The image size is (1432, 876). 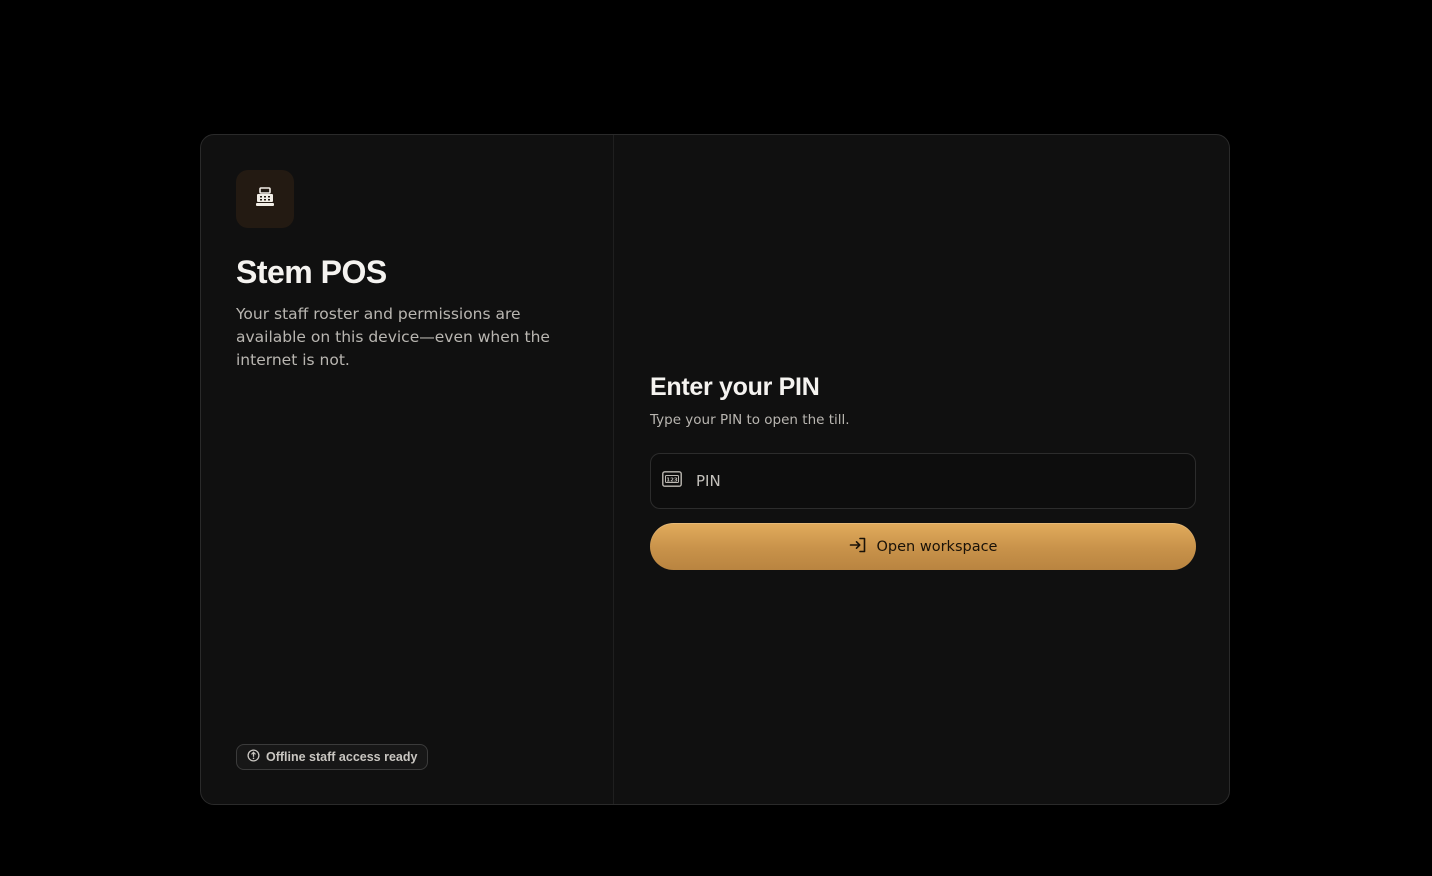 I want to click on offline-status-badge: Offline staff access ready, so click(x=332, y=757).